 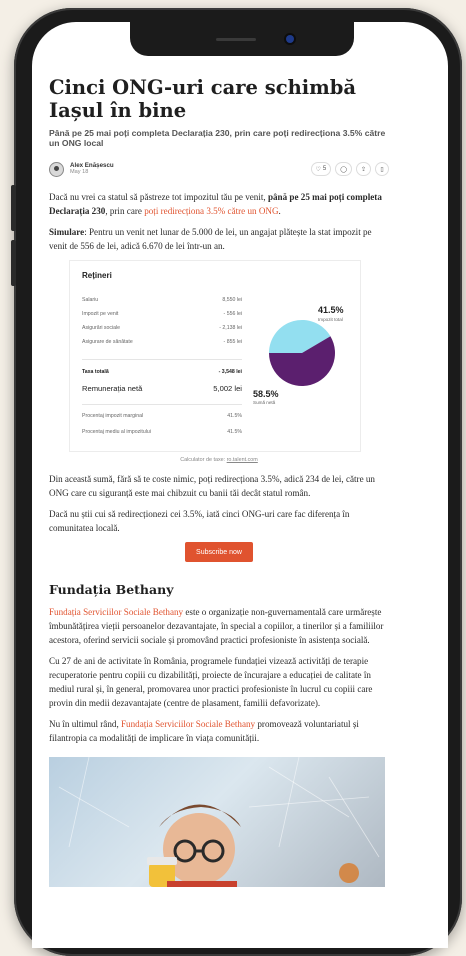 What do you see at coordinates (266, 394) in the screenshot?
I see `pie-percent-label: 58.5%` at bounding box center [266, 394].